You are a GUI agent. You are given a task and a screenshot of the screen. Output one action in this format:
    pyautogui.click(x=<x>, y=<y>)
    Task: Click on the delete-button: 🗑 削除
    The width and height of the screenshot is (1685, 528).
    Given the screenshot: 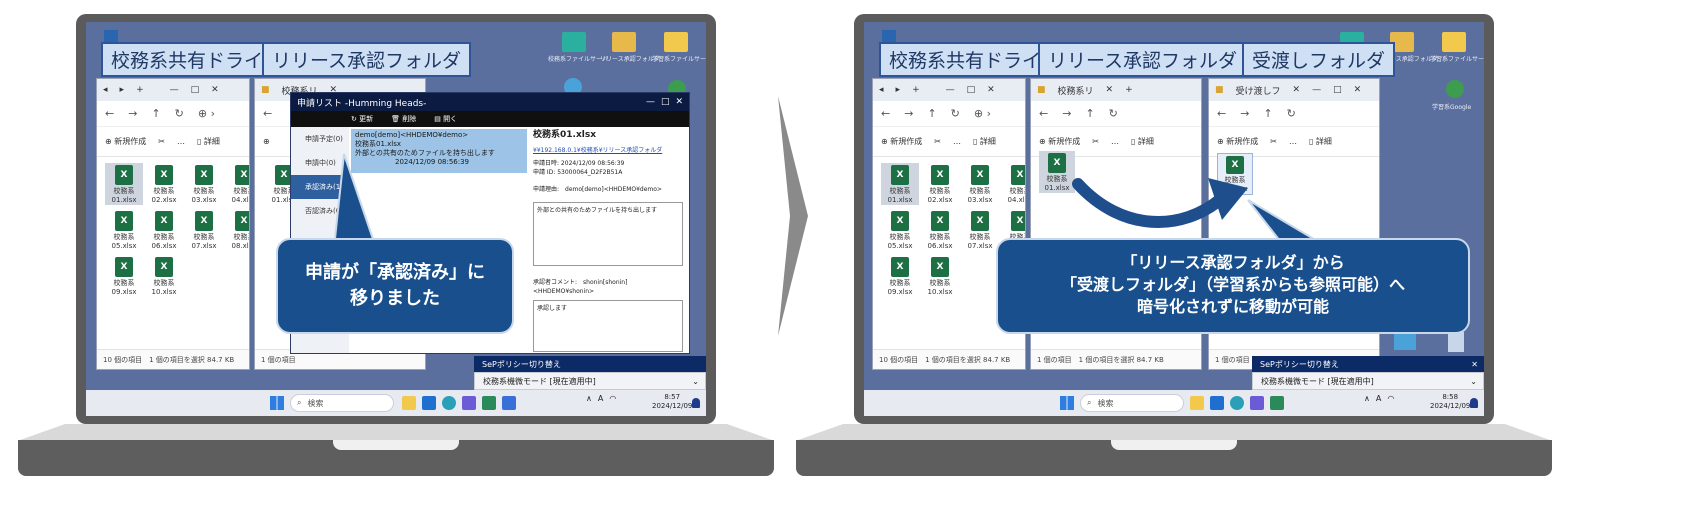 What is the action you would take?
    pyautogui.click(x=403, y=119)
    